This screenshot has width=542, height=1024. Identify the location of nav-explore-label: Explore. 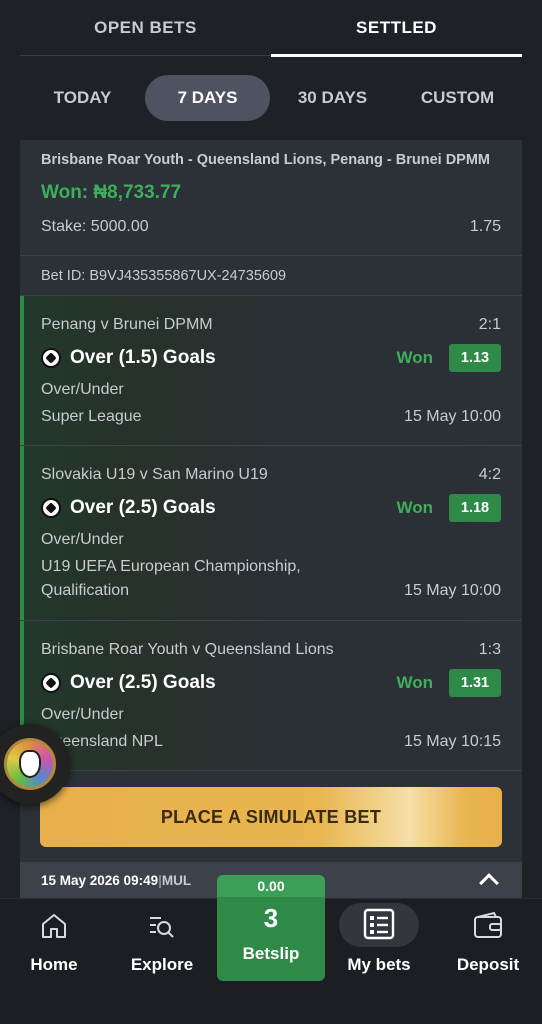
(162, 964).